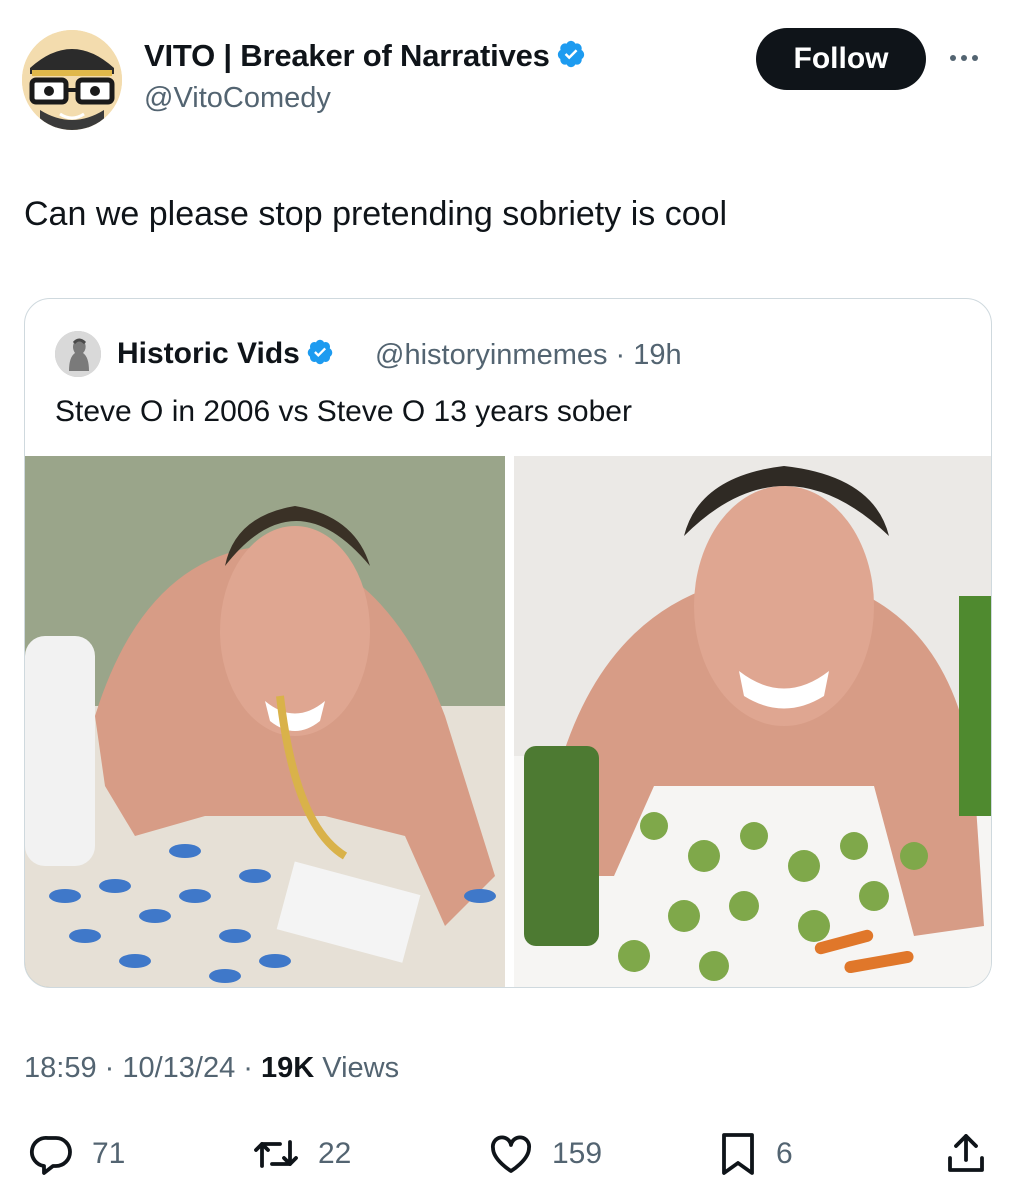 This screenshot has height=1200, width=1017. I want to click on like-count: 159, so click(577, 1153).